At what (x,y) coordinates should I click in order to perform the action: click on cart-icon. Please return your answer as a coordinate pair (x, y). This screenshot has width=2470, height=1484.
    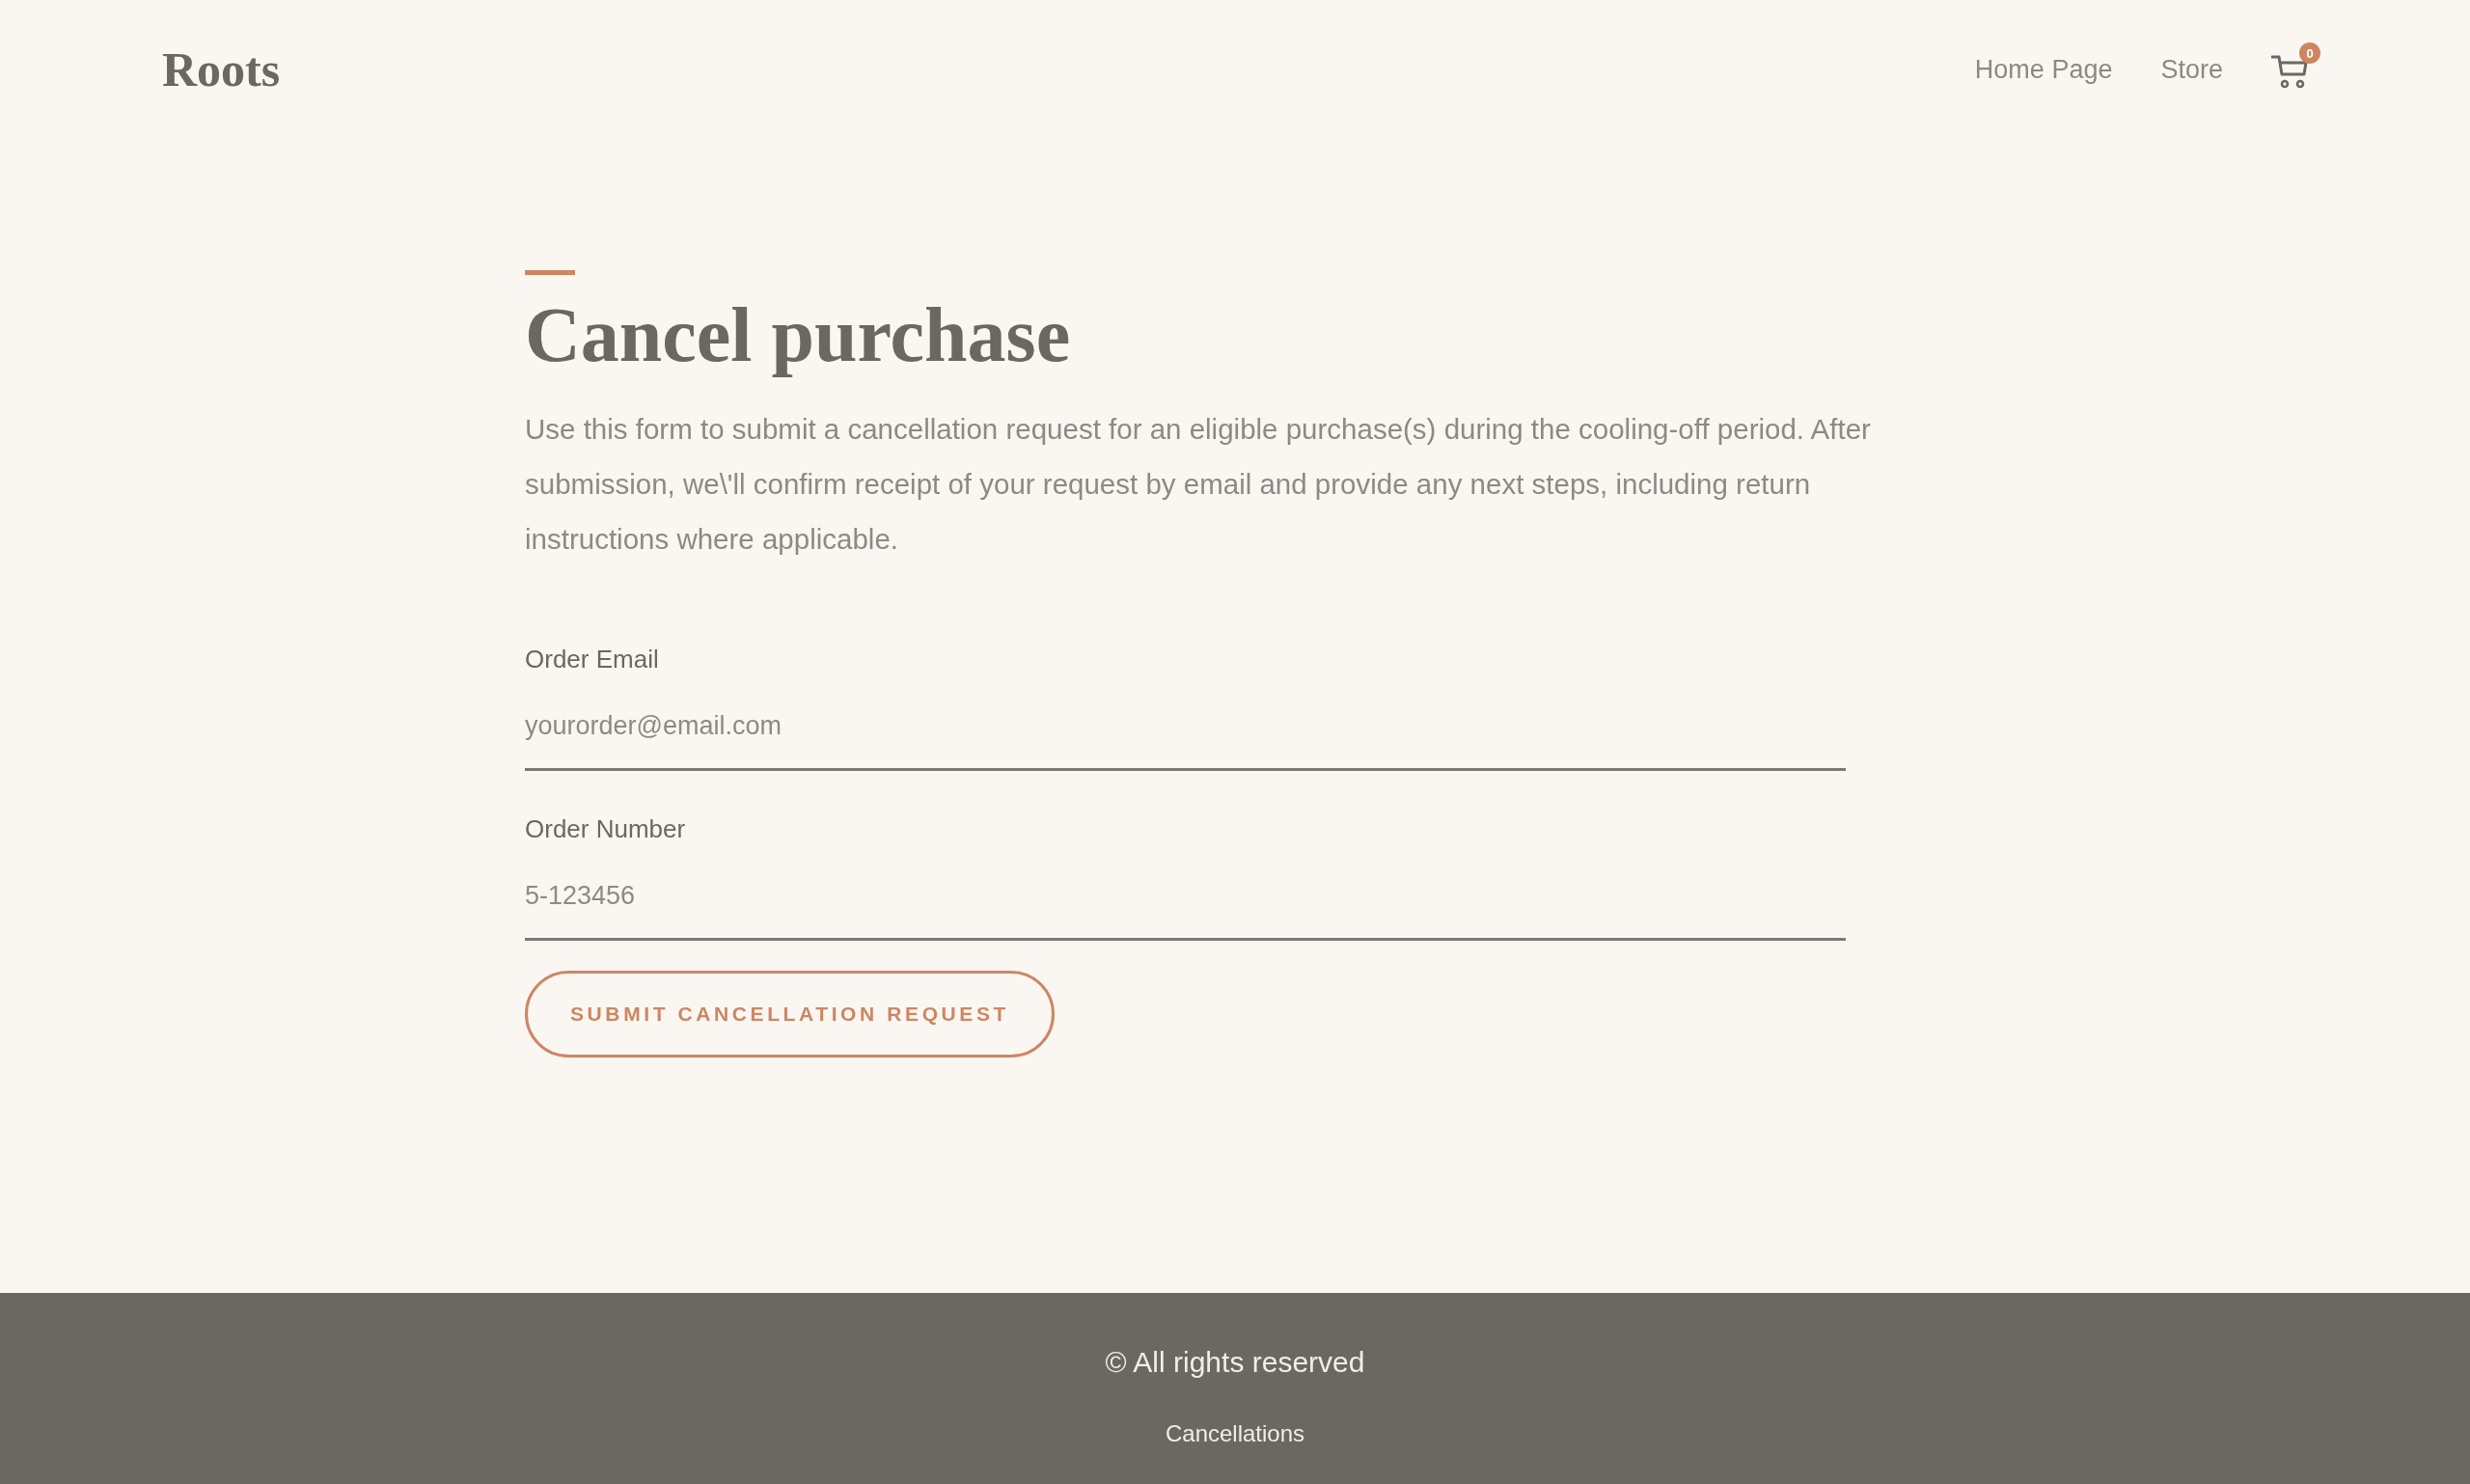
    Looking at the image, I should click on (2289, 71).